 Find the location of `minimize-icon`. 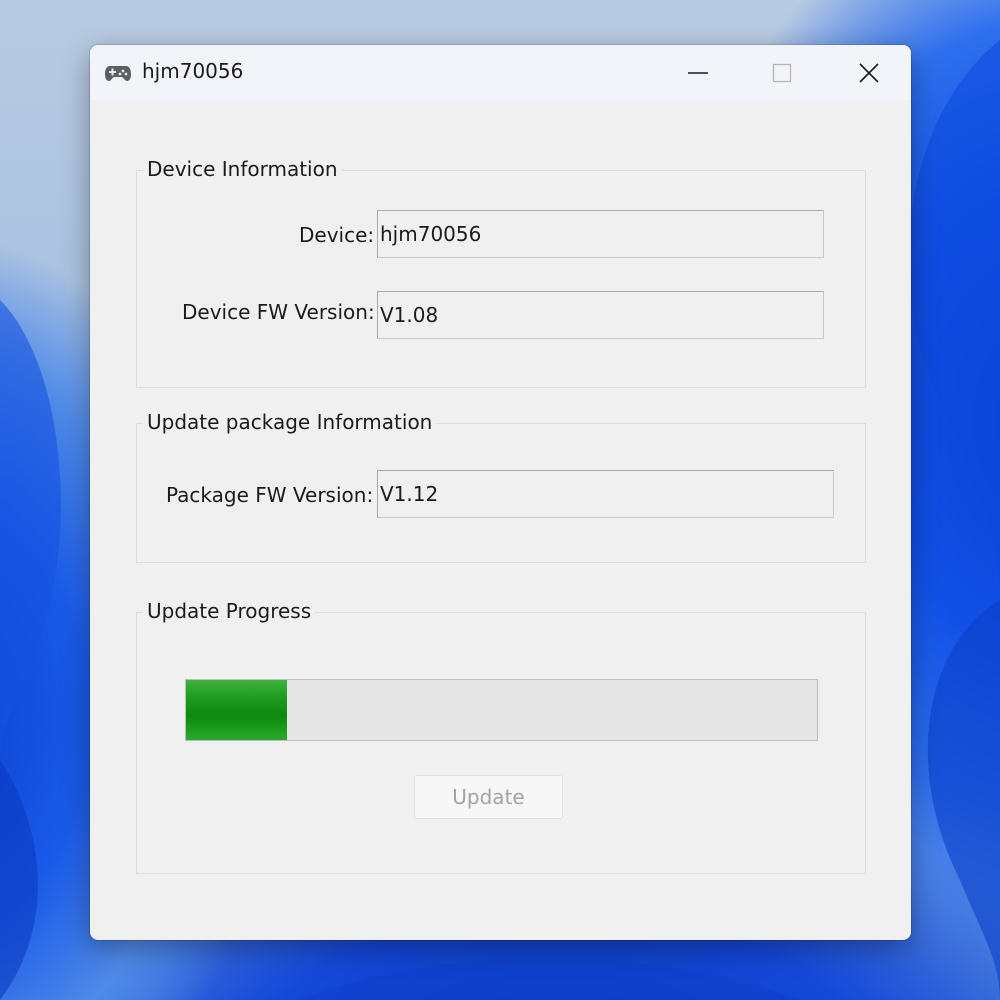

minimize-icon is located at coordinates (698, 72).